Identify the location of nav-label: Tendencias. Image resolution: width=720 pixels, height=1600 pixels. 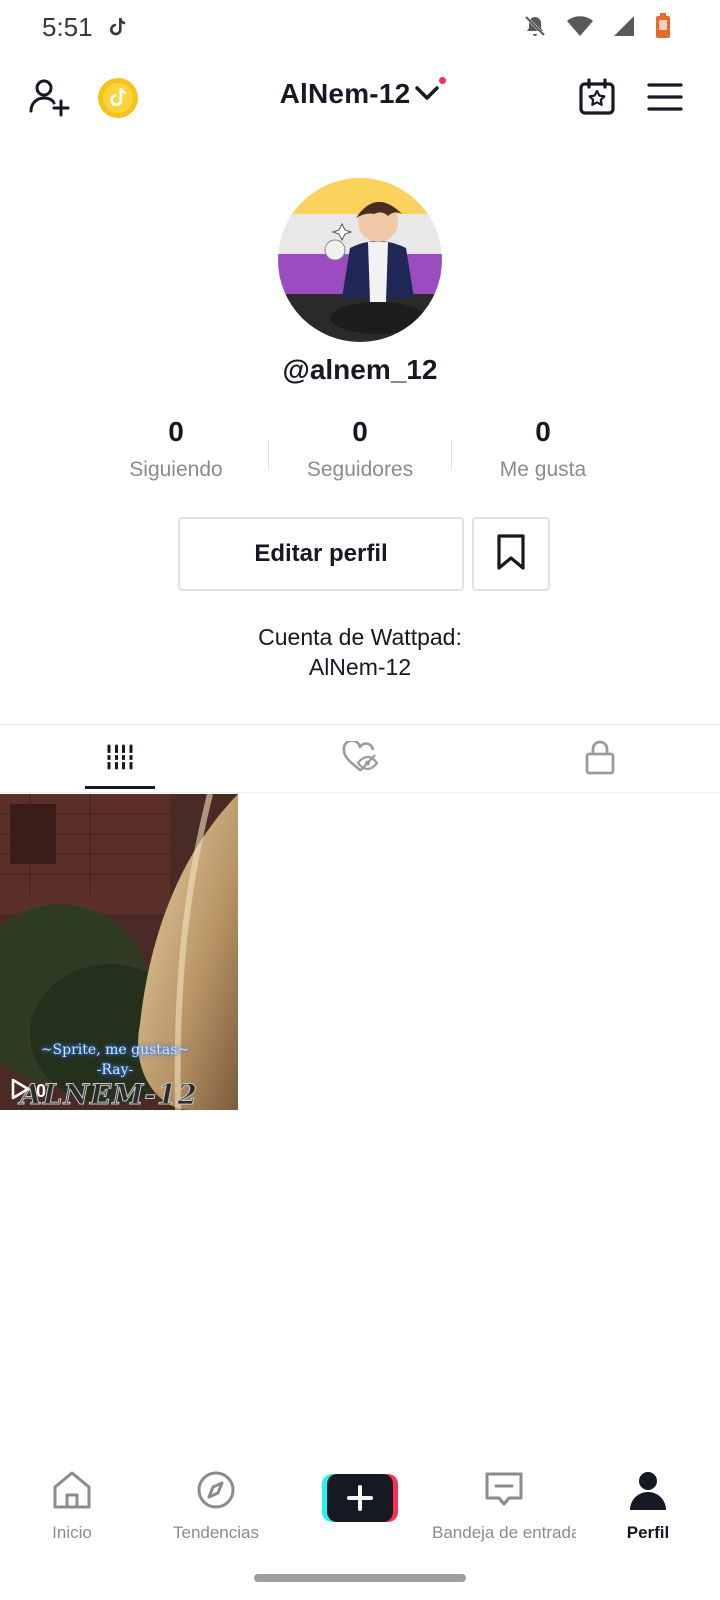
(215, 1532).